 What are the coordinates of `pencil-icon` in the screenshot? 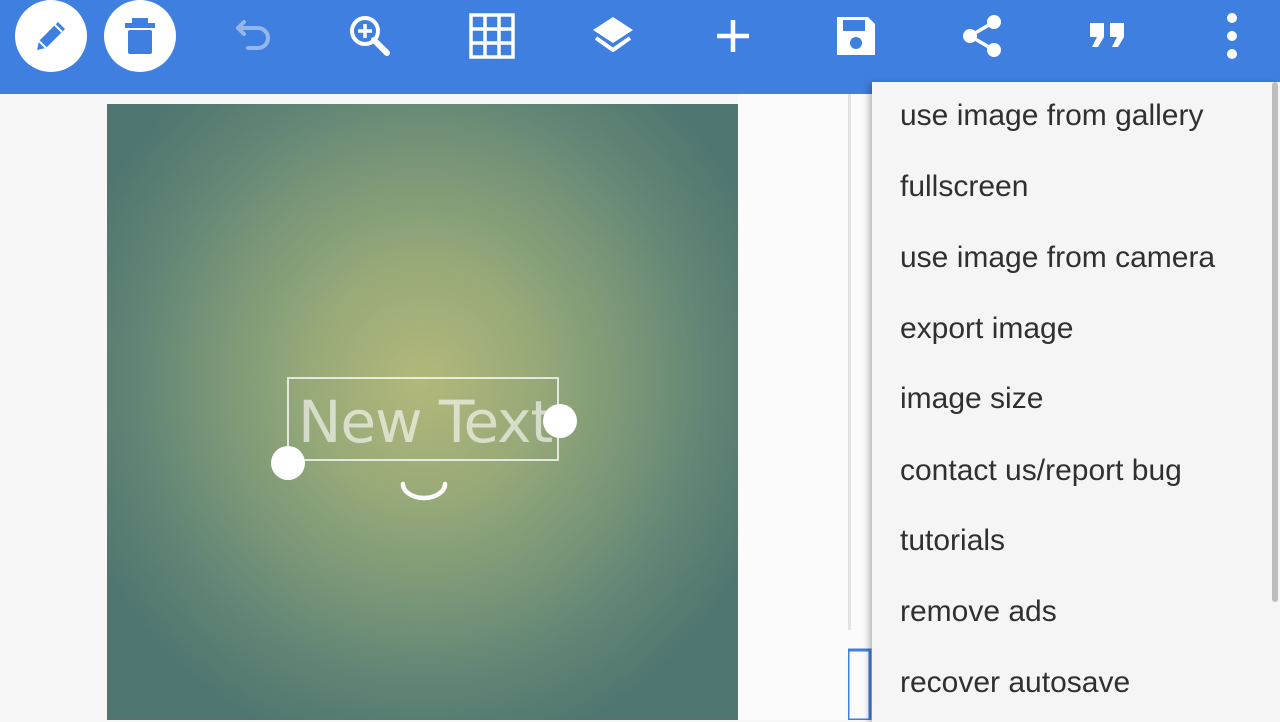 It's located at (51, 36).